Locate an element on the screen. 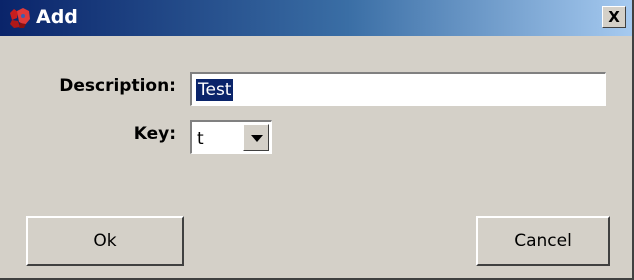  key-select: t is located at coordinates (231, 137).